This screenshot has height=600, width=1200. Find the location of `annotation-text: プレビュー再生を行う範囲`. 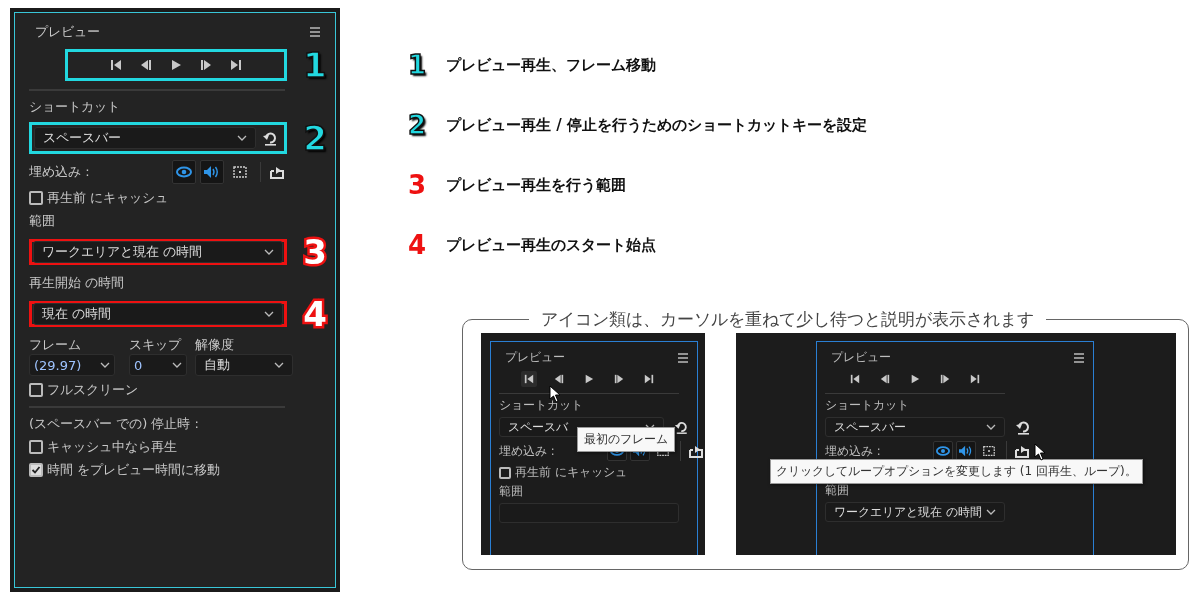

annotation-text: プレビュー再生を行う範囲 is located at coordinates (536, 185).